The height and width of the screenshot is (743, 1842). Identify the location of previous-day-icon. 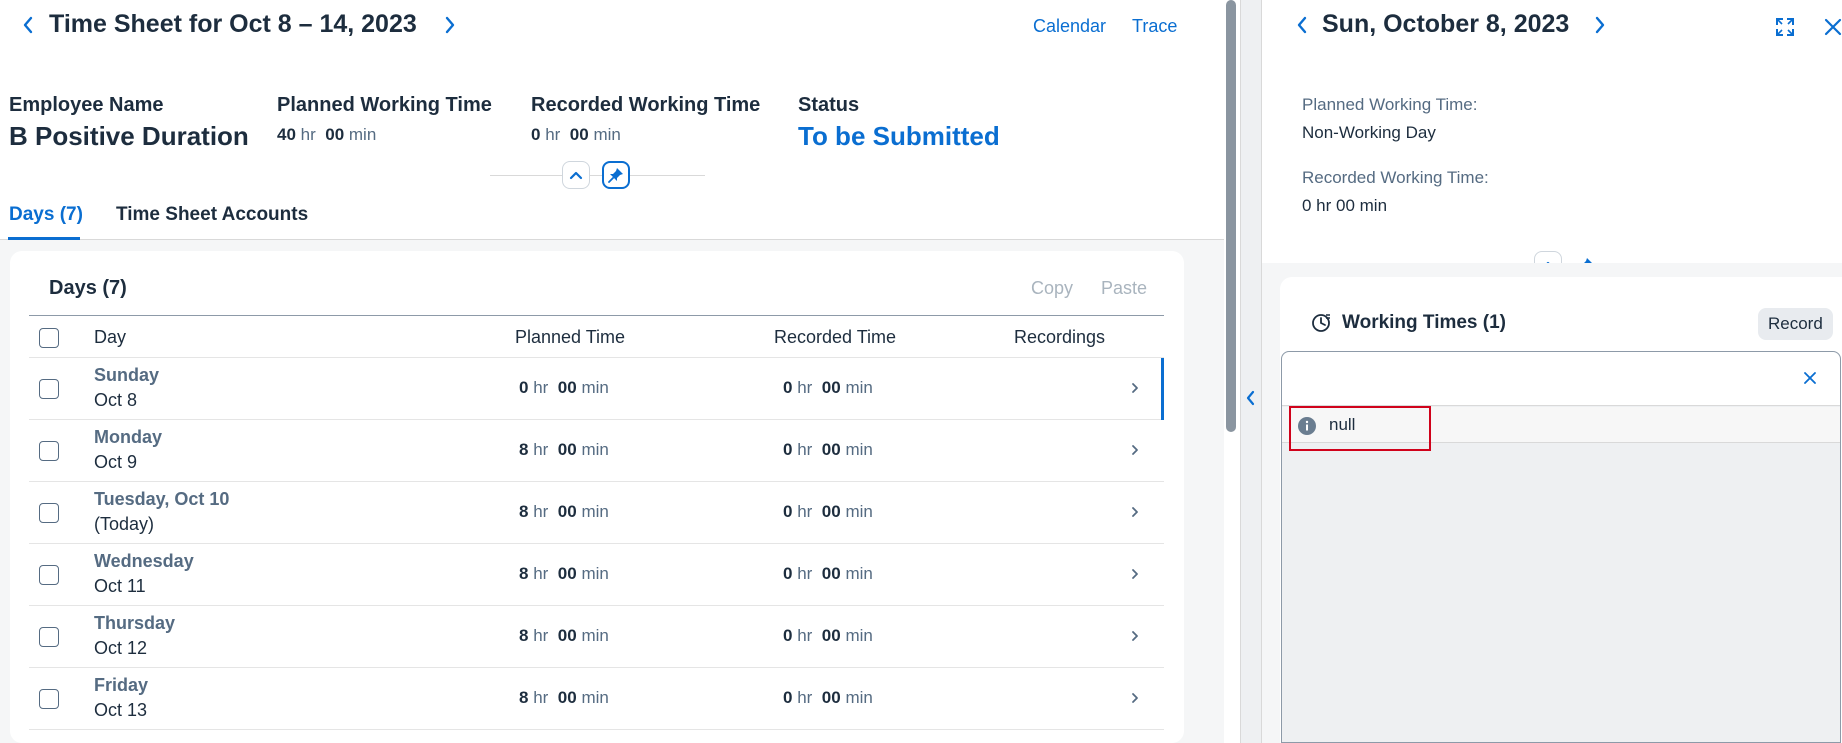
(1302, 25).